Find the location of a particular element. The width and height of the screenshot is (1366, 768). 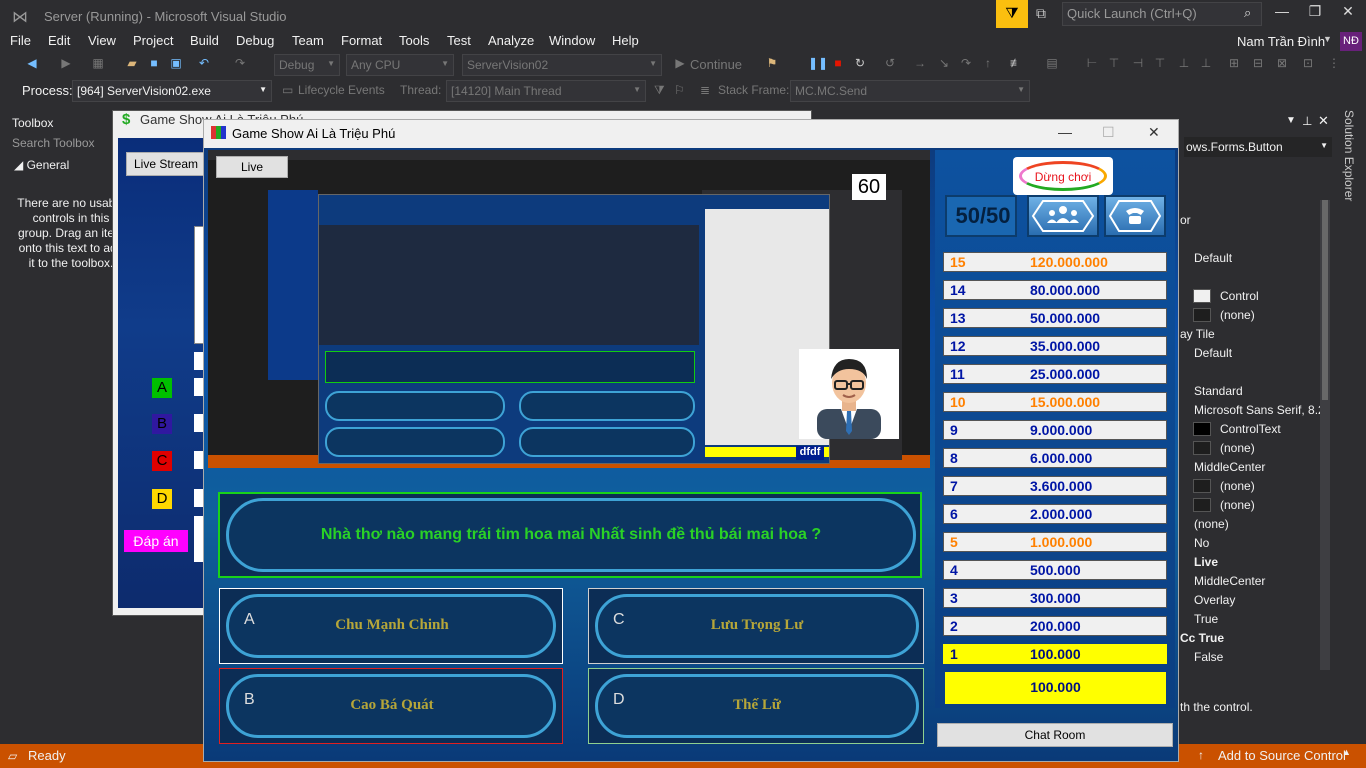

forward-icon: ▶ is located at coordinates (66, 64).